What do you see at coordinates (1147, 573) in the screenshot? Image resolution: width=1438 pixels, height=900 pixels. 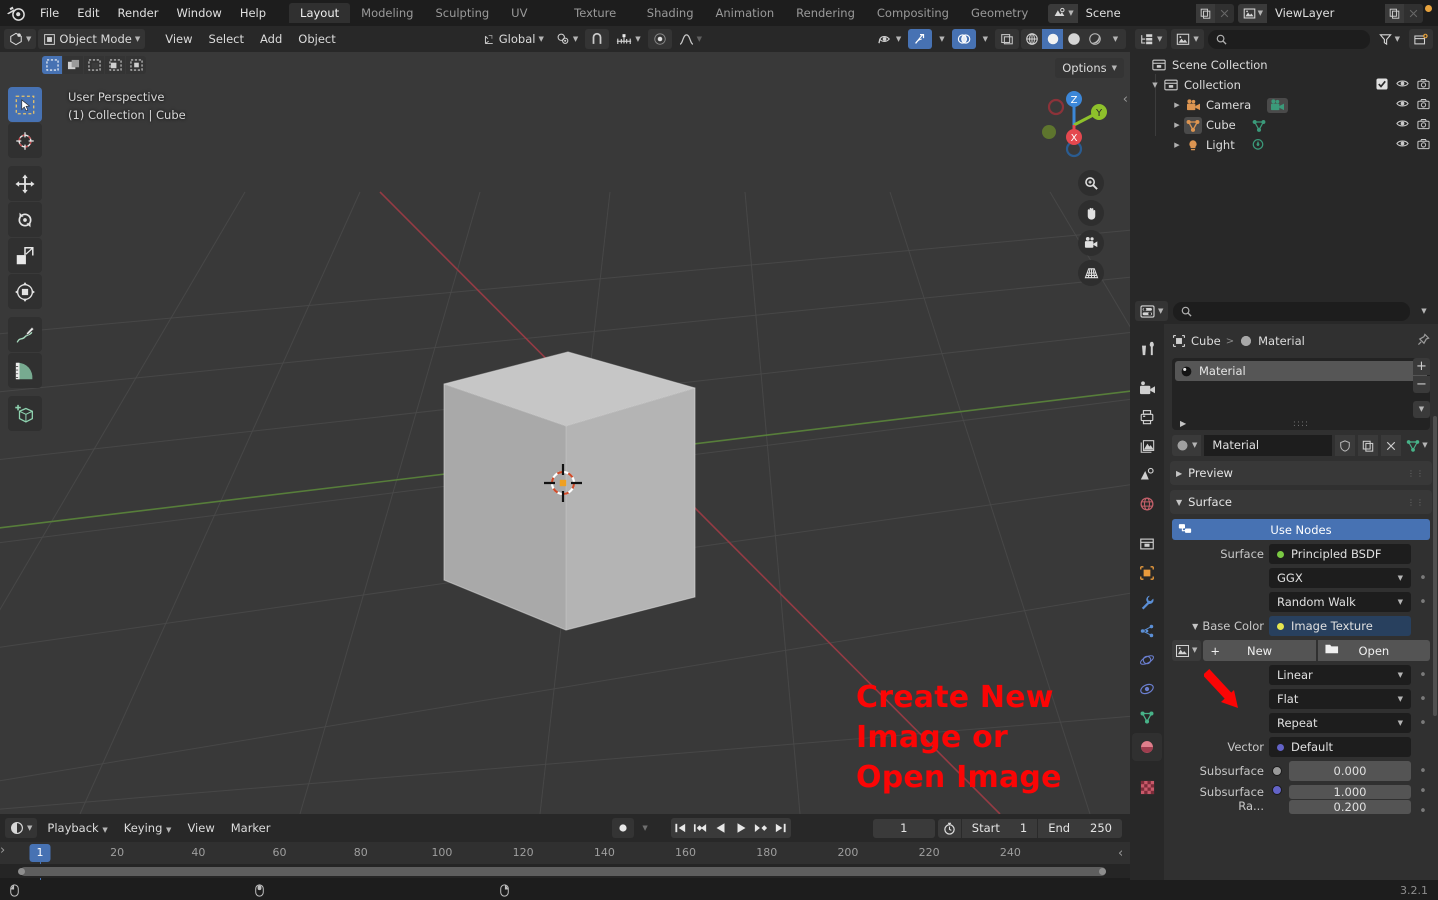 I see `object-tab` at bounding box center [1147, 573].